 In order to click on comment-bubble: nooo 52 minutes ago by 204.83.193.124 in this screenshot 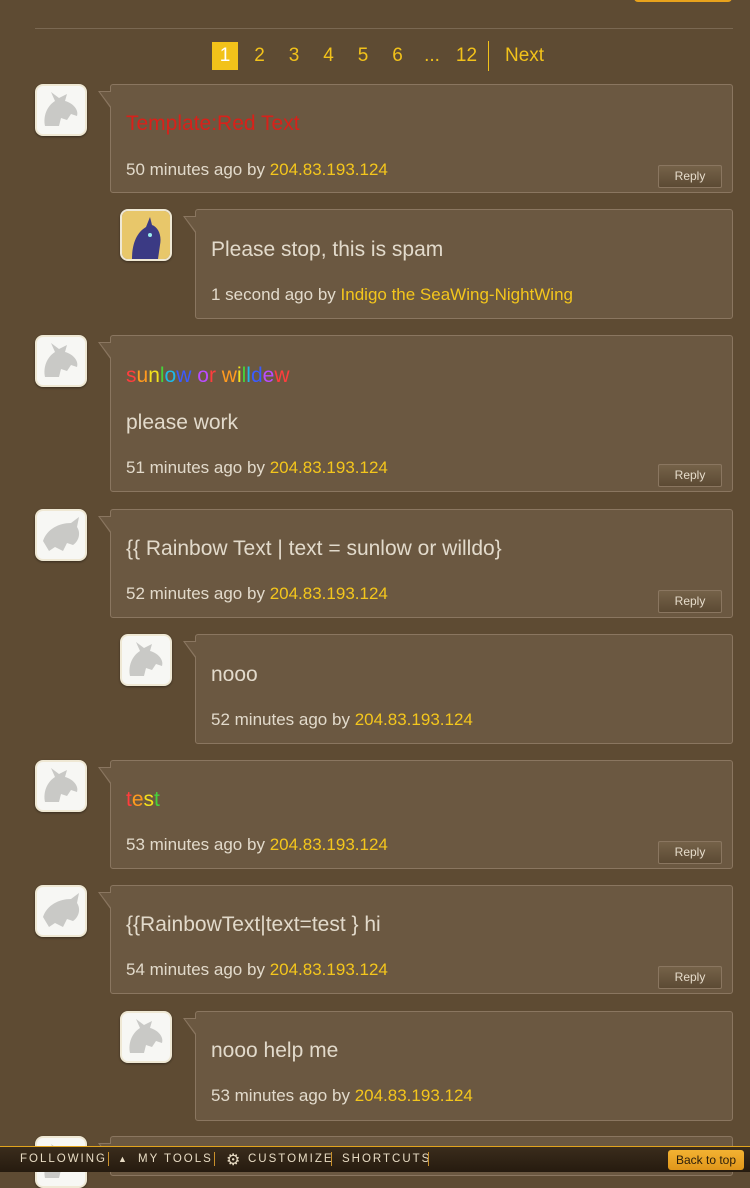, I will do `click(458, 689)`.